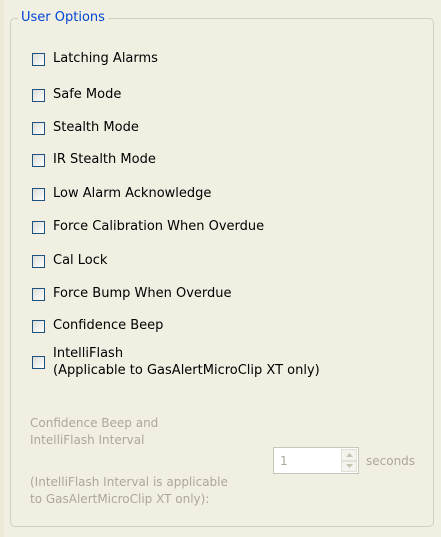 Image resolution: width=441 pixels, height=537 pixels. What do you see at coordinates (87, 440) in the screenshot?
I see `interval-label-line2: IntelliFlash Interval` at bounding box center [87, 440].